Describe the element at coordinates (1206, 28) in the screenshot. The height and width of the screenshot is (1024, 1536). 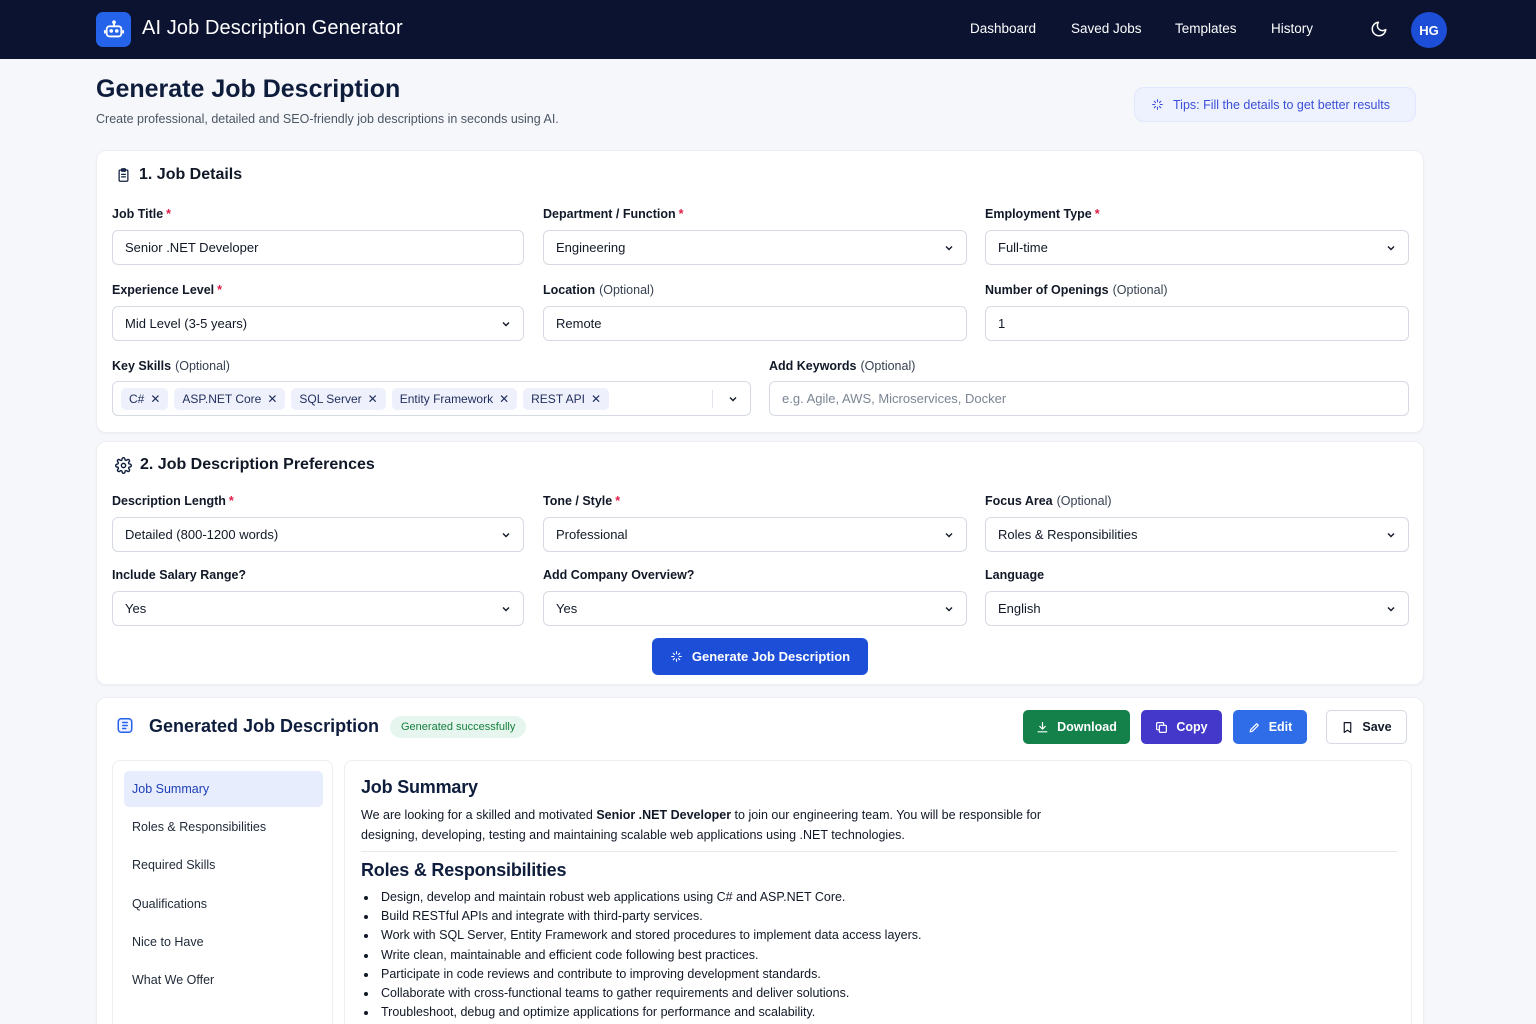
I see `nav-templates: Templates` at that location.